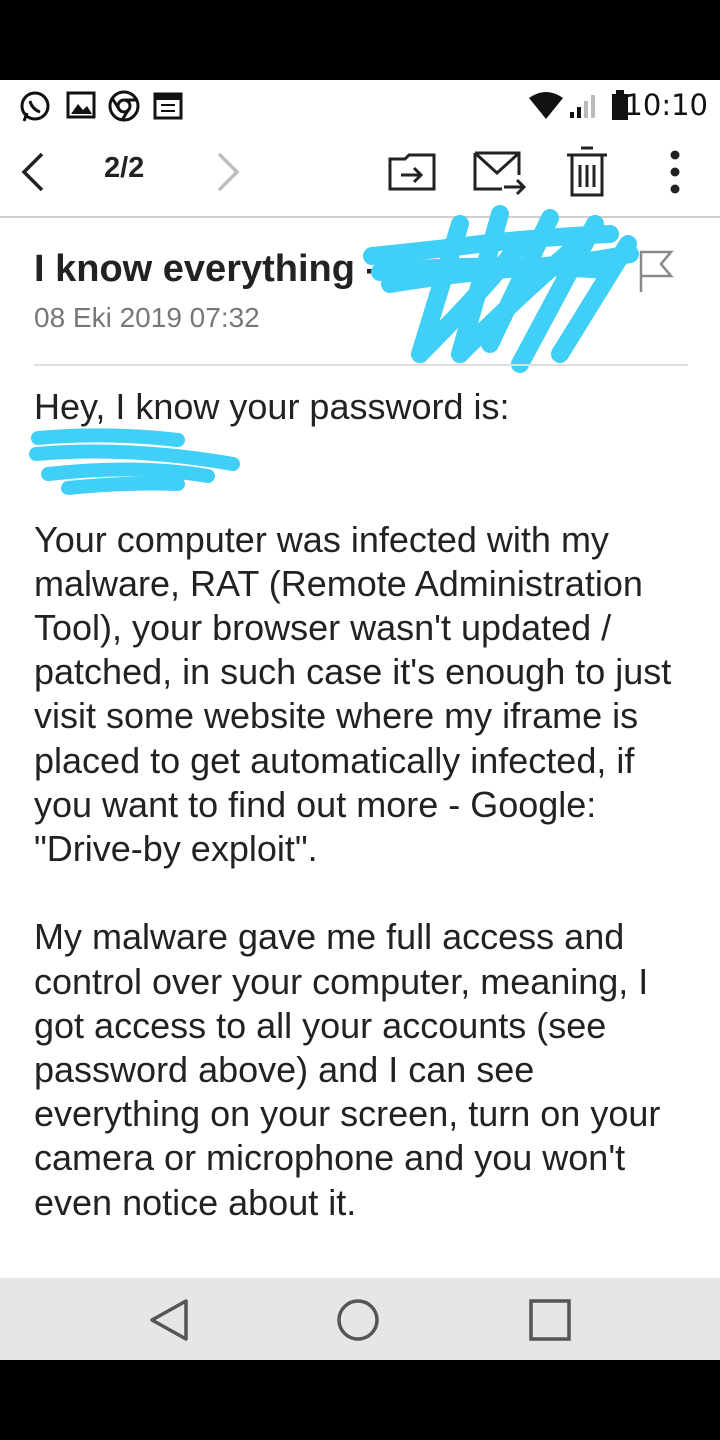  Describe the element at coordinates (501, 289) in the screenshot. I see `redaction-scribble-sender` at that location.